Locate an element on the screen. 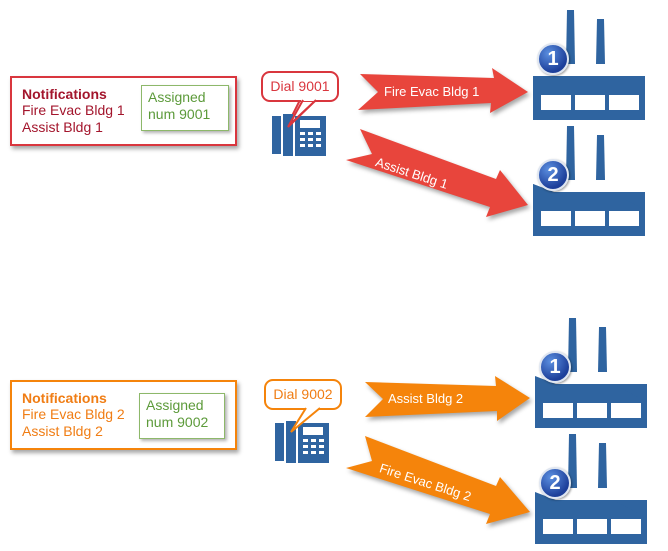  building-badge-2: 2 is located at coordinates (555, 483).